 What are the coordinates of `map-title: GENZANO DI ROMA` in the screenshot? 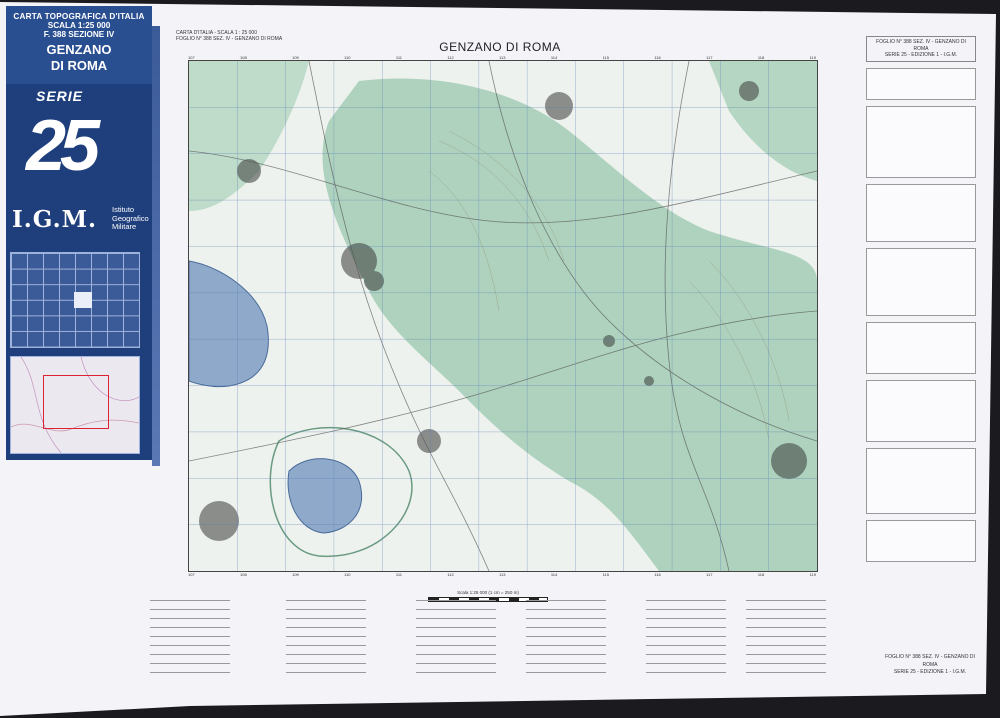 It's located at (500, 47).